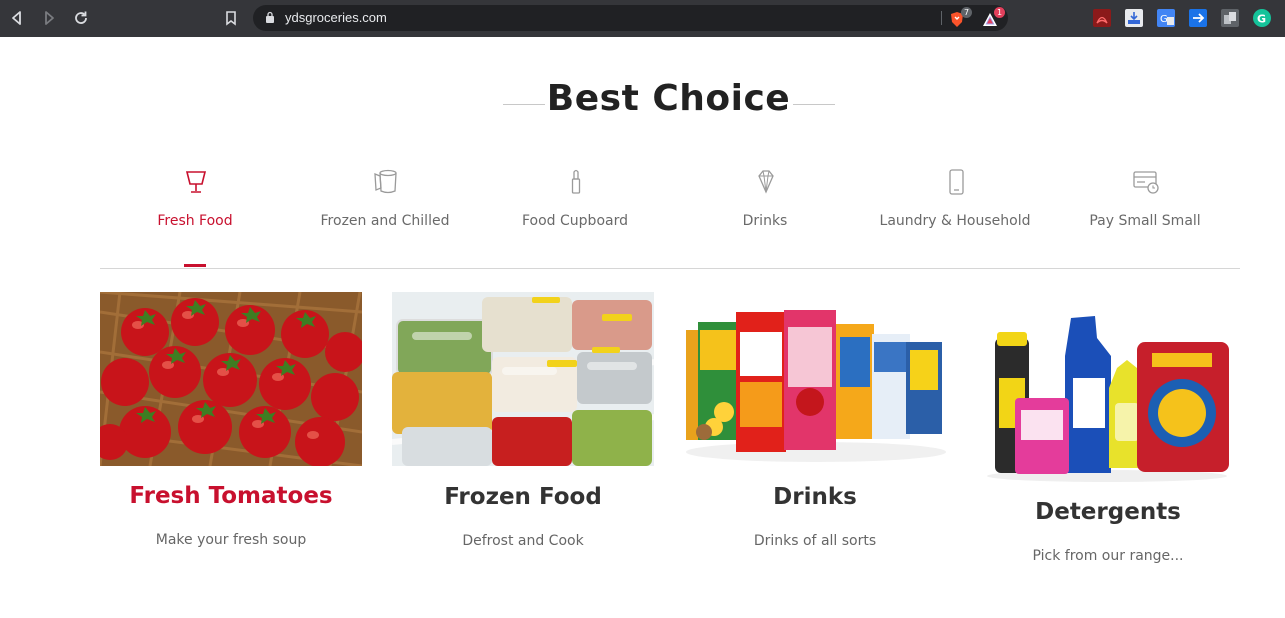 This screenshot has height=618, width=1285. I want to click on card-title: Drinks, so click(815, 497).